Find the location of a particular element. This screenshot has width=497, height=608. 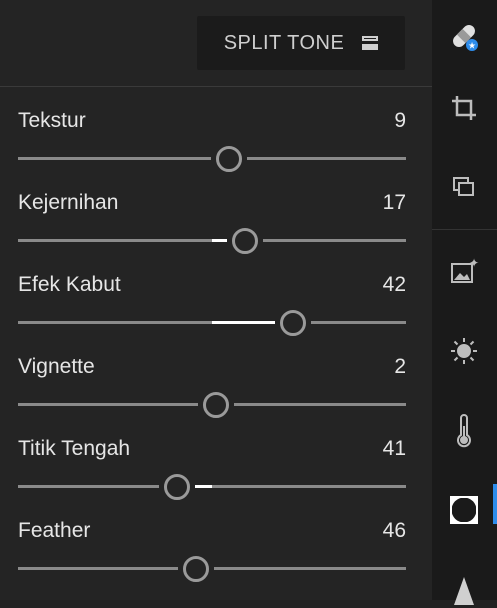

slider-row: Feather 46 is located at coordinates (212, 560).